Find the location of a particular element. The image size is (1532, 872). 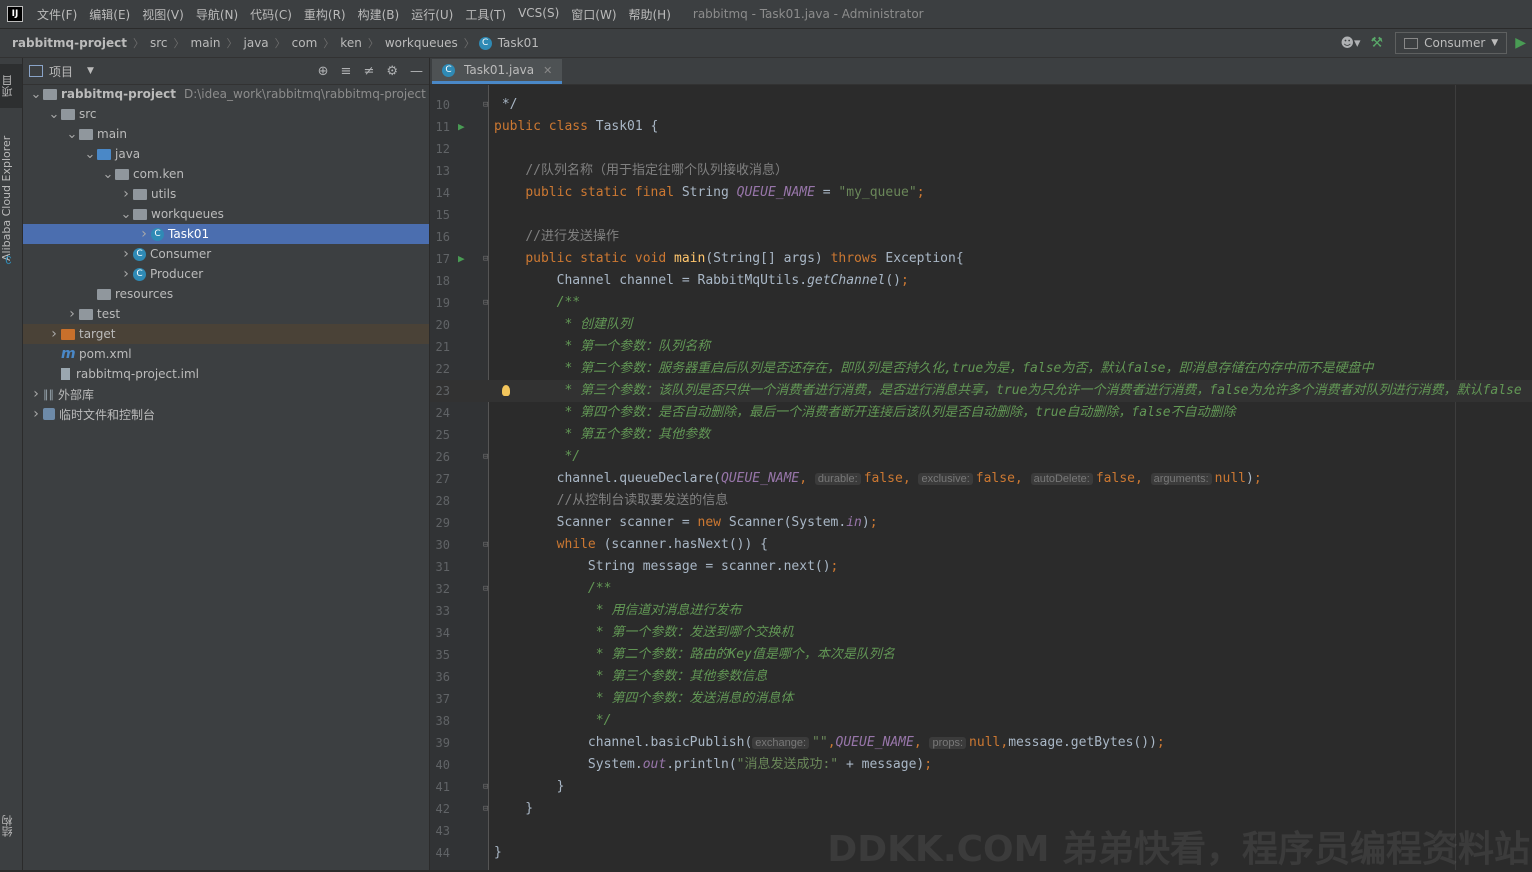

collapse-all-icon: ≠ is located at coordinates (368, 71).